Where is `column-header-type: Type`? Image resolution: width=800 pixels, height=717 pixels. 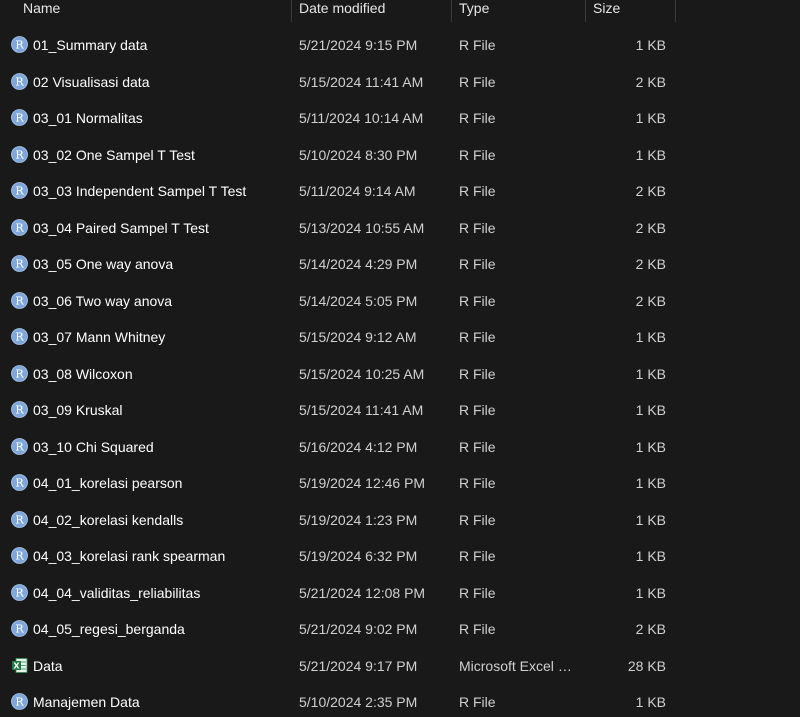
column-header-type: Type is located at coordinates (519, 11).